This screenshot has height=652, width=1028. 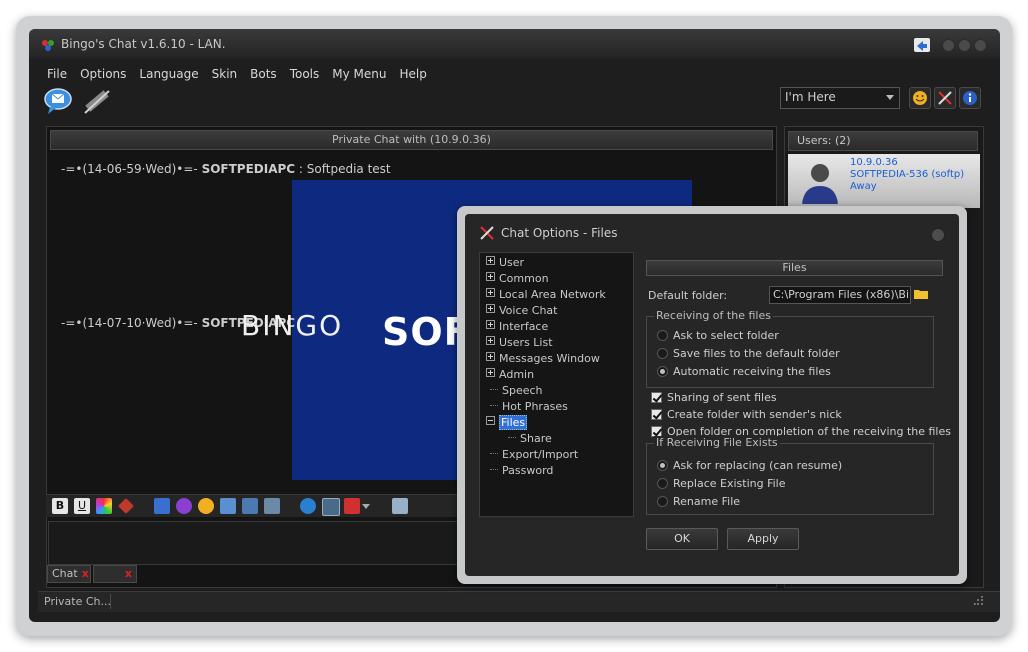 I want to click on tree-item-users-list: Users List, so click(x=519, y=342).